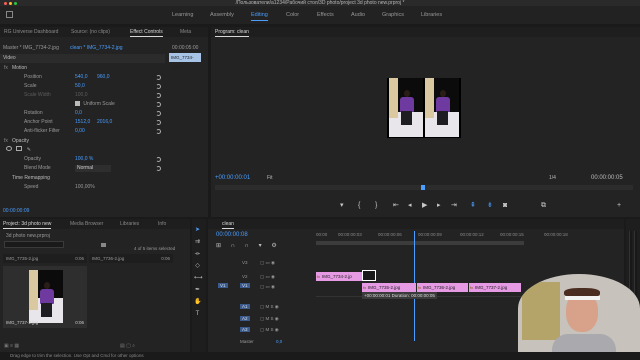 This screenshot has width=640, height=360. What do you see at coordinates (342, 206) in the screenshot?
I see `add-marker-icon: ▾` at bounding box center [342, 206].